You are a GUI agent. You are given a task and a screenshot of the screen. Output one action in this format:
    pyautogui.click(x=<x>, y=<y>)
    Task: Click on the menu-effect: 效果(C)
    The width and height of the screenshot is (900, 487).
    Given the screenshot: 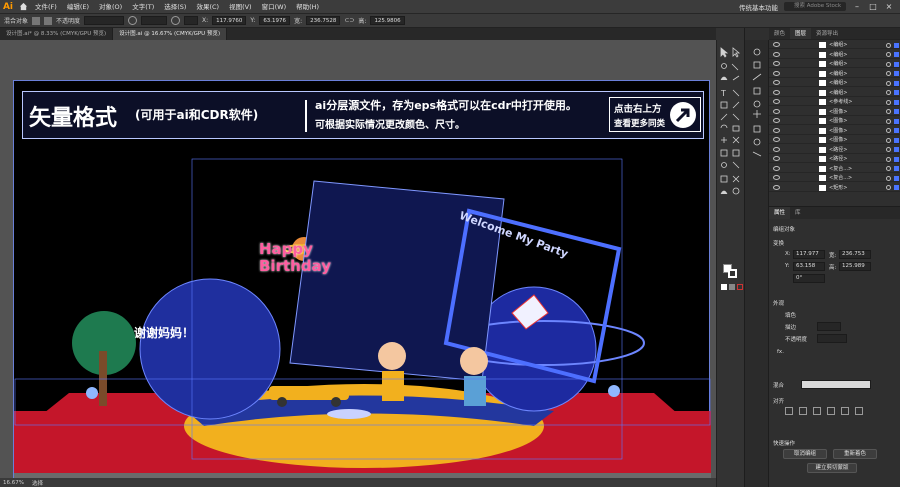 What is the action you would take?
    pyautogui.click(x=207, y=7)
    